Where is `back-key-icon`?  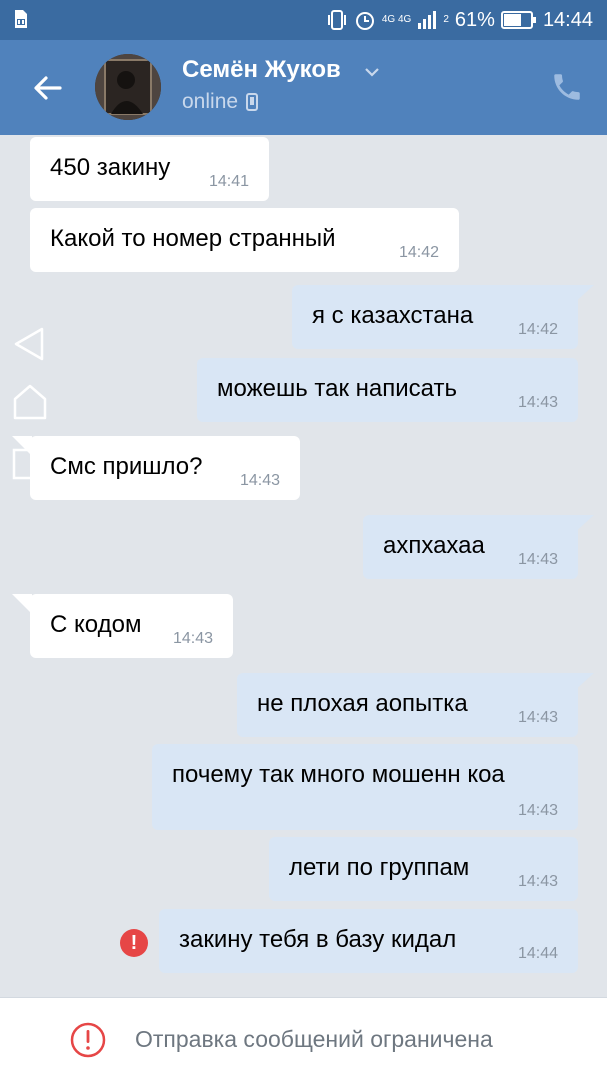
back-key-icon is located at coordinates (29, 344).